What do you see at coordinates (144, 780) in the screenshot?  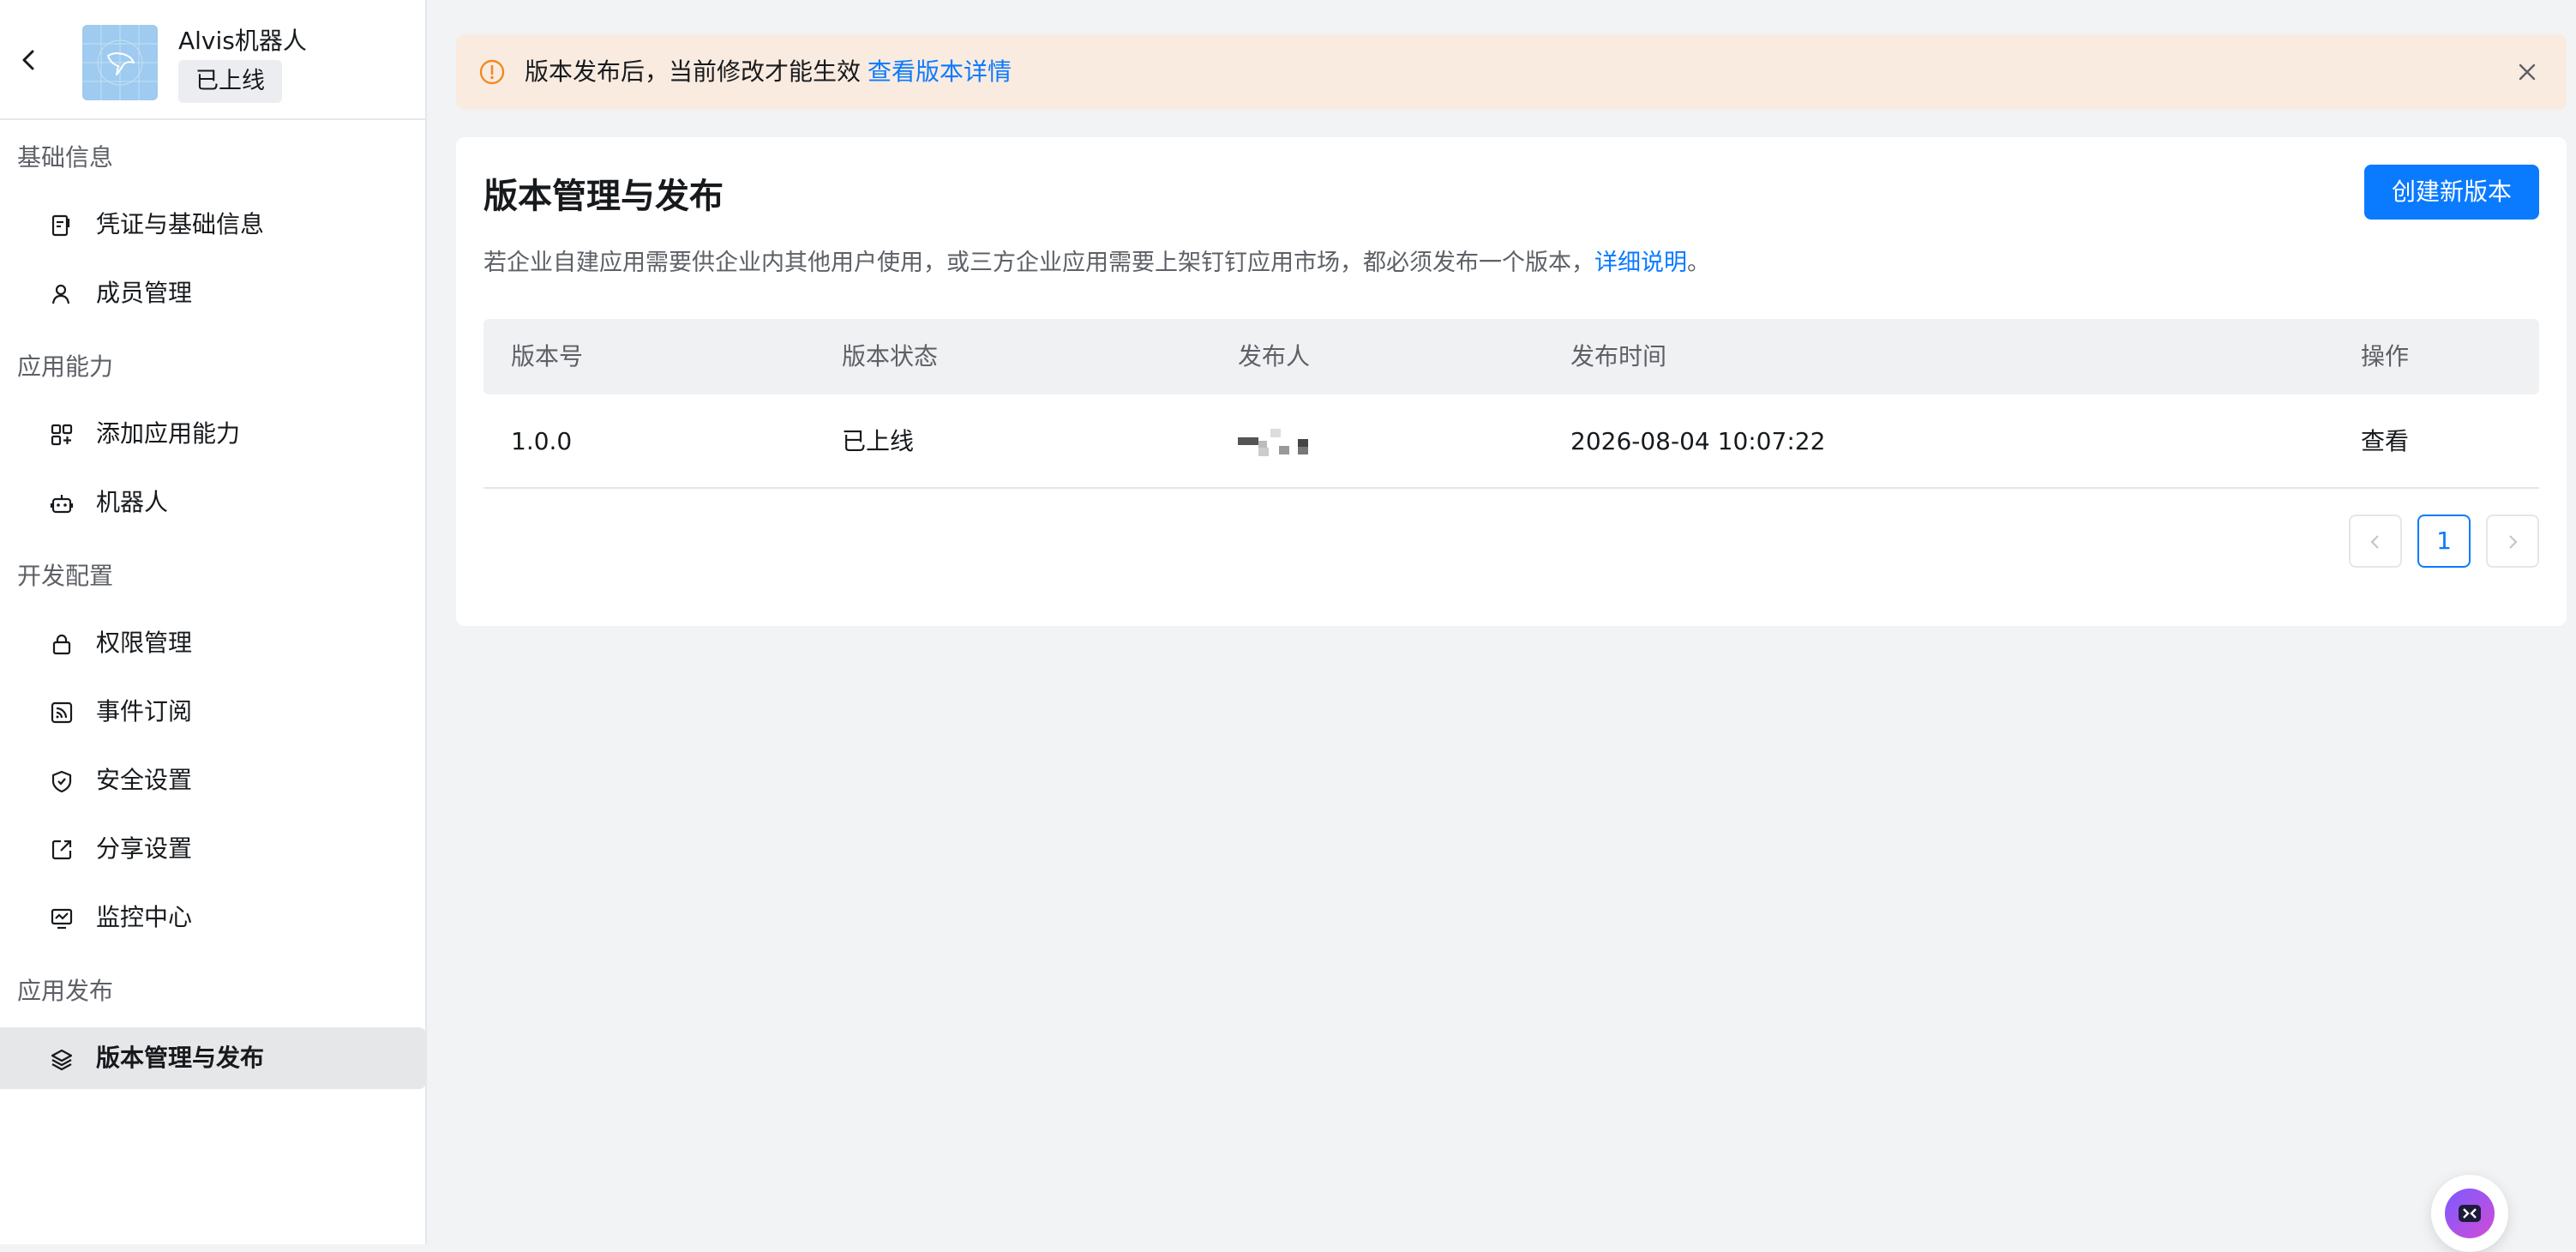 I see `sidebar-item-label: 安全设置` at bounding box center [144, 780].